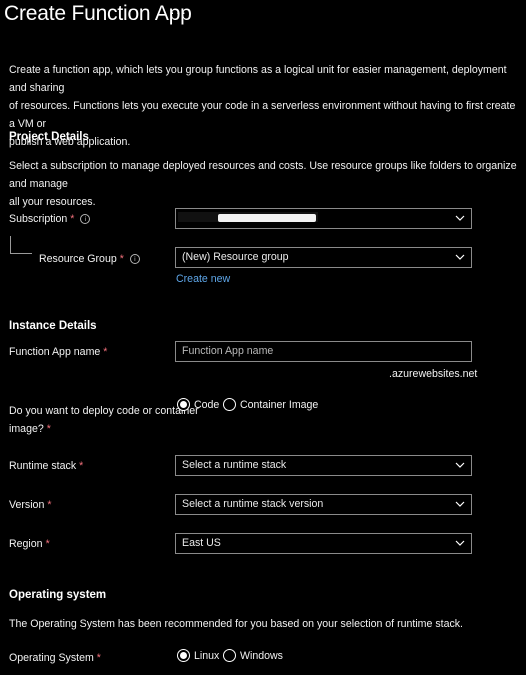  I want to click on os-linux-label: Linux, so click(206, 656).